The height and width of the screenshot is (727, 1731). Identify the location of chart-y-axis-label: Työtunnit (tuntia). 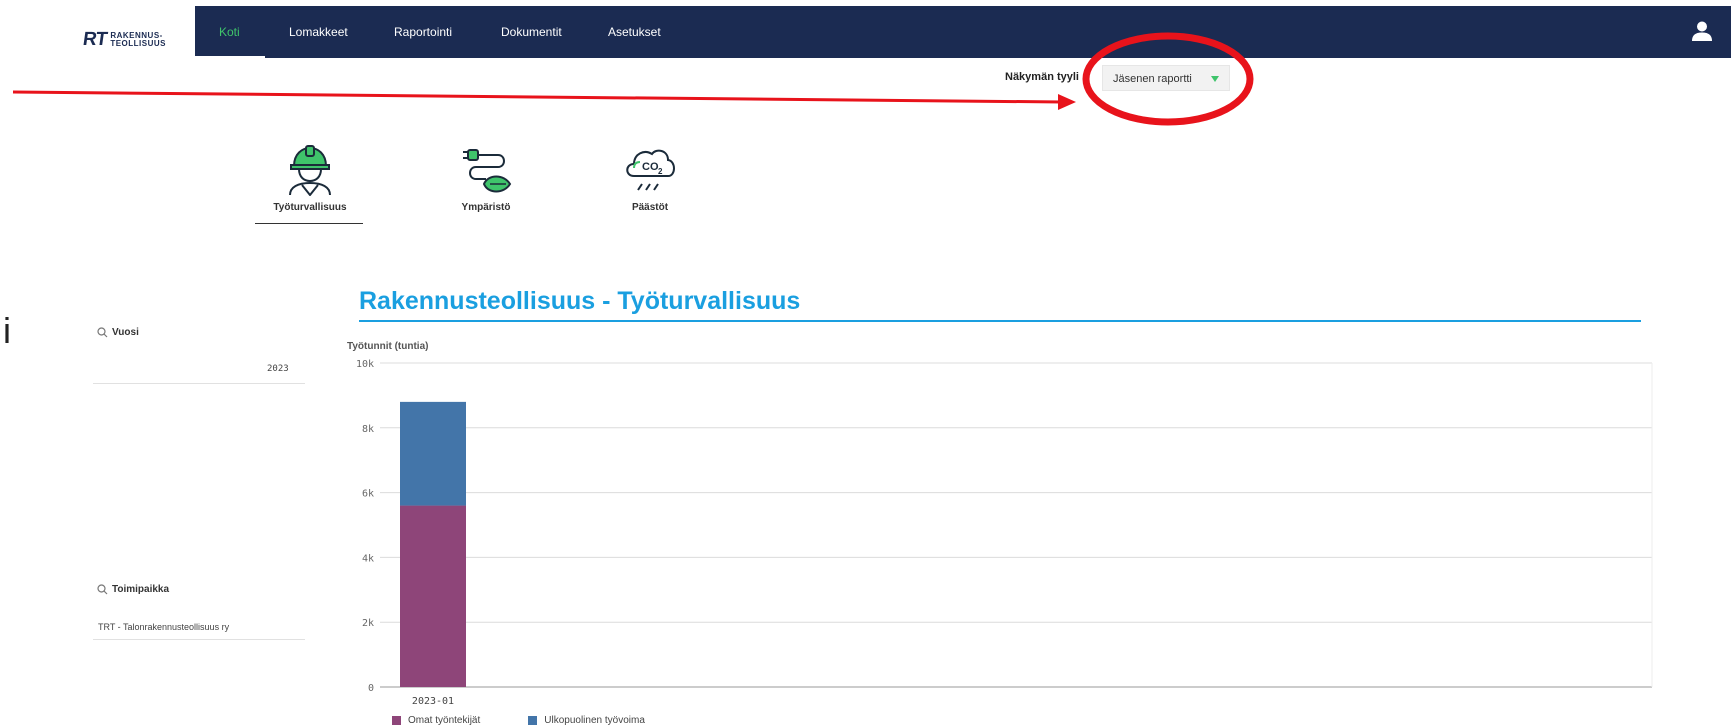
(388, 346).